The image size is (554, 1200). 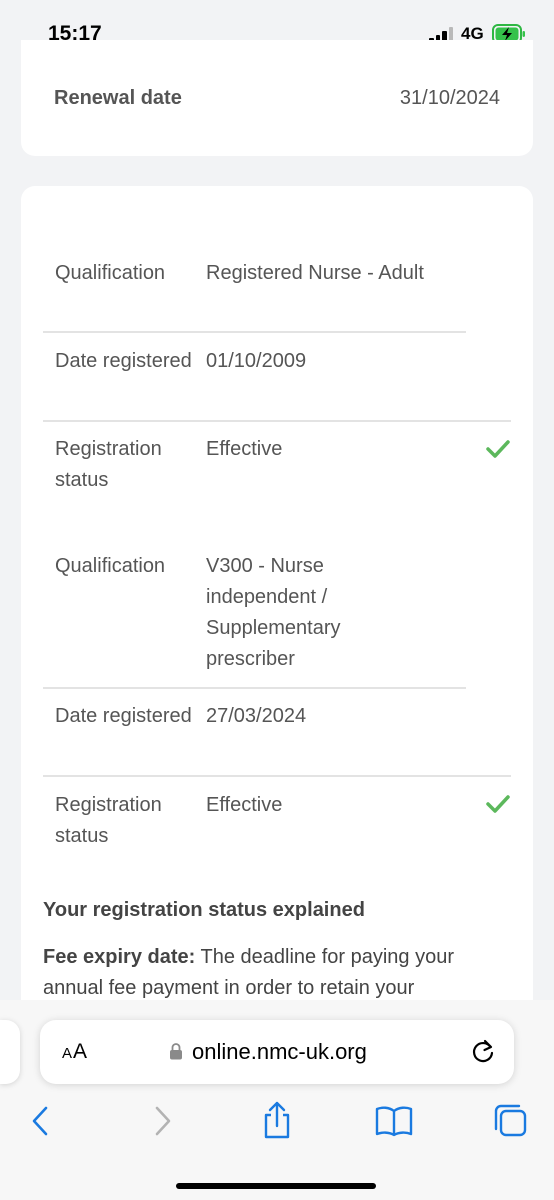 I want to click on address-bar: AA online.nmc-uk.org, so click(x=277, y=1052).